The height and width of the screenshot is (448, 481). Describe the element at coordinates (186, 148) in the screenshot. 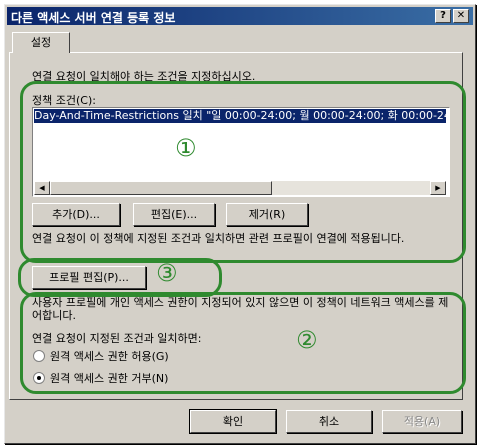

I see `annotation-marker-1: ①` at that location.